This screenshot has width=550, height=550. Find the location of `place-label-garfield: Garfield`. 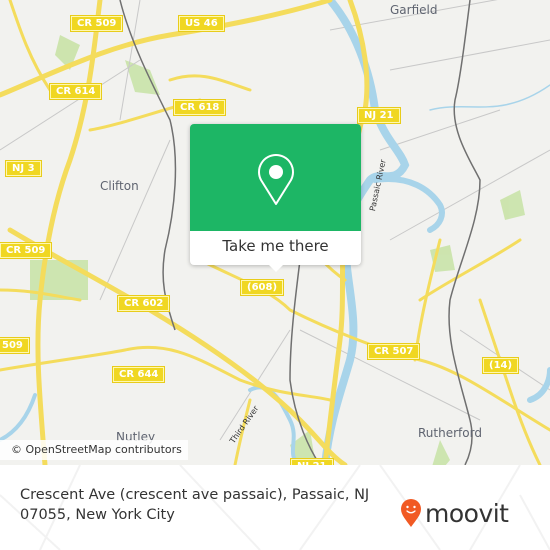

place-label-garfield: Garfield is located at coordinates (414, 10).